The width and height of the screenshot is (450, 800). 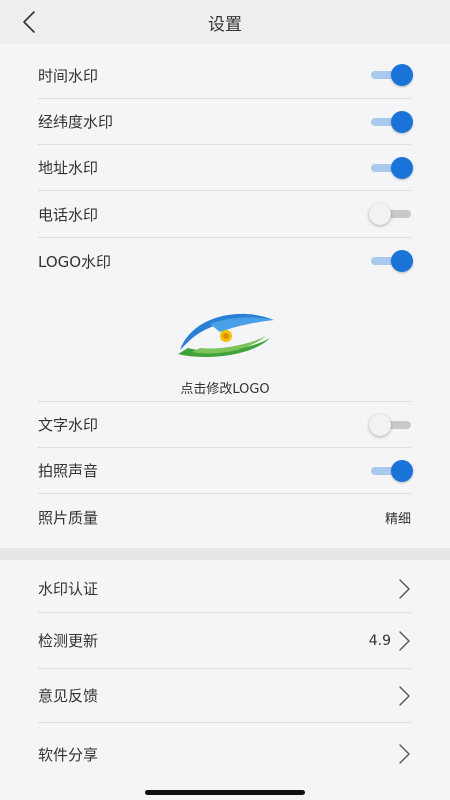 I want to click on setting-label: 文字水印, so click(x=68, y=425).